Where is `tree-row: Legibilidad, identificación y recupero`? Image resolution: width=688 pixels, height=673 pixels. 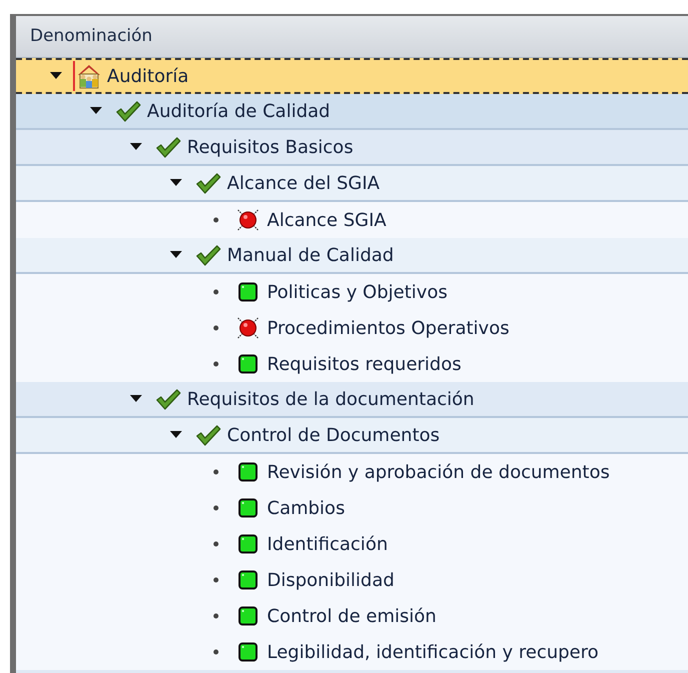 tree-row: Legibilidad, identificación y recupero is located at coordinates (352, 652).